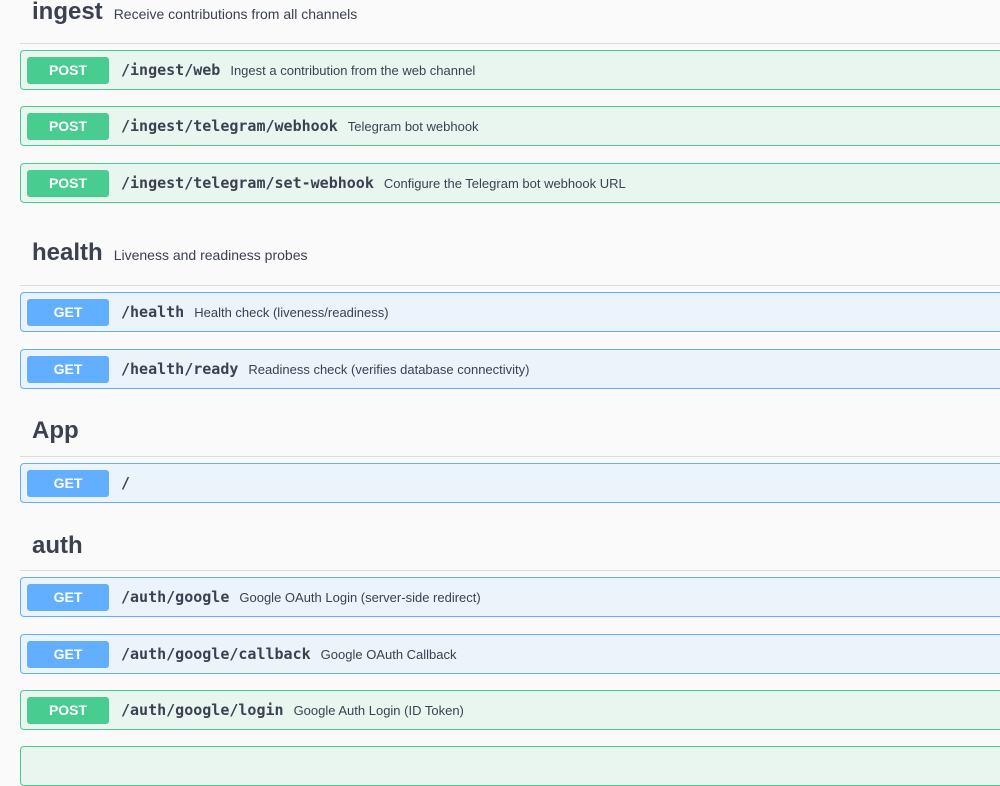 This screenshot has width=1000, height=786. I want to click on endpoint-path: /health, so click(153, 312).